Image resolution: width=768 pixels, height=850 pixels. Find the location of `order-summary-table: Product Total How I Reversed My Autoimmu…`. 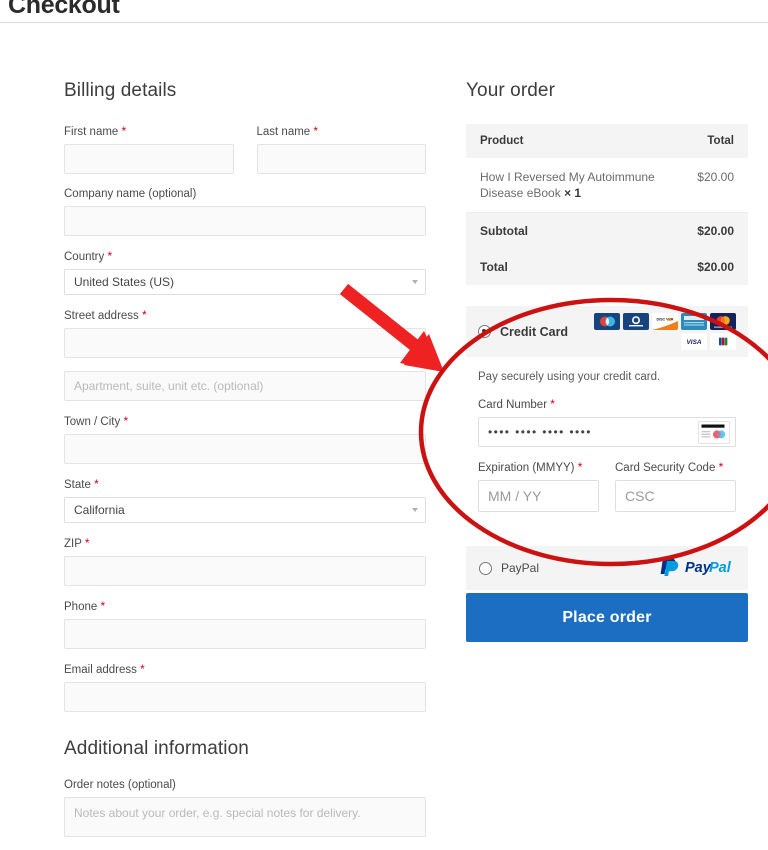

order-summary-table: Product Total How I Reversed My Autoimmu… is located at coordinates (607, 204).